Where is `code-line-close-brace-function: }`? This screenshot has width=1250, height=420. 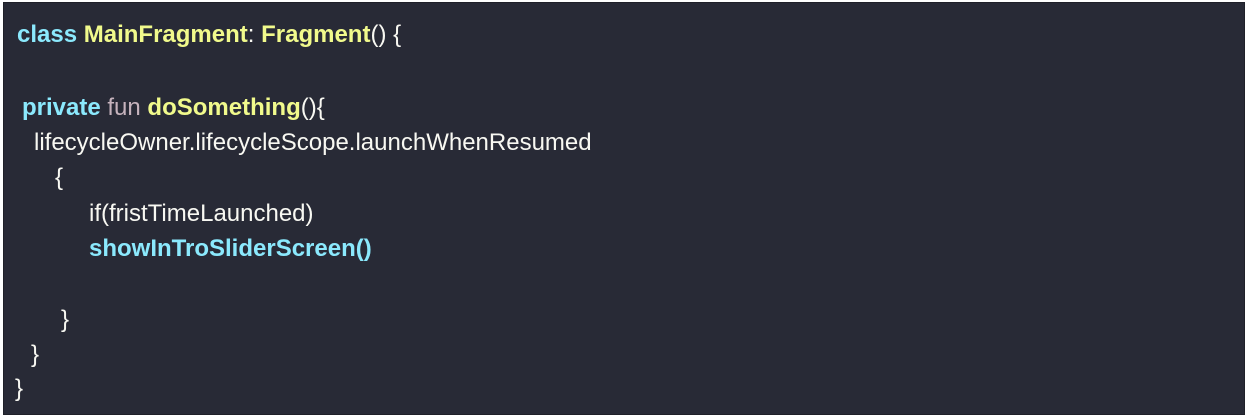
code-line-close-brace-function: } is located at coordinates (35, 354).